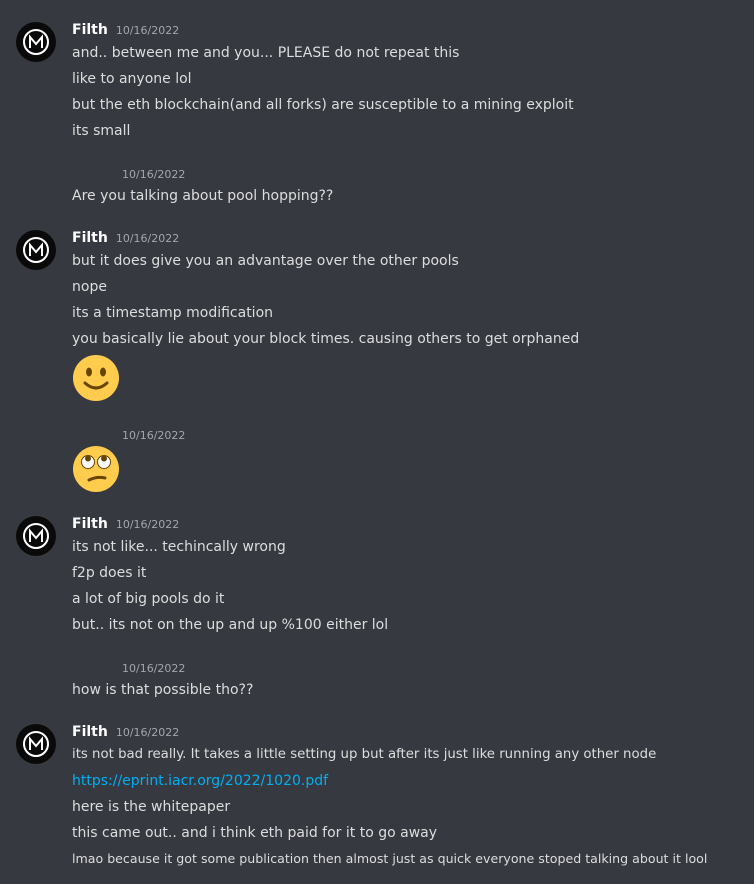  I want to click on message-text: nope, so click(89, 287).